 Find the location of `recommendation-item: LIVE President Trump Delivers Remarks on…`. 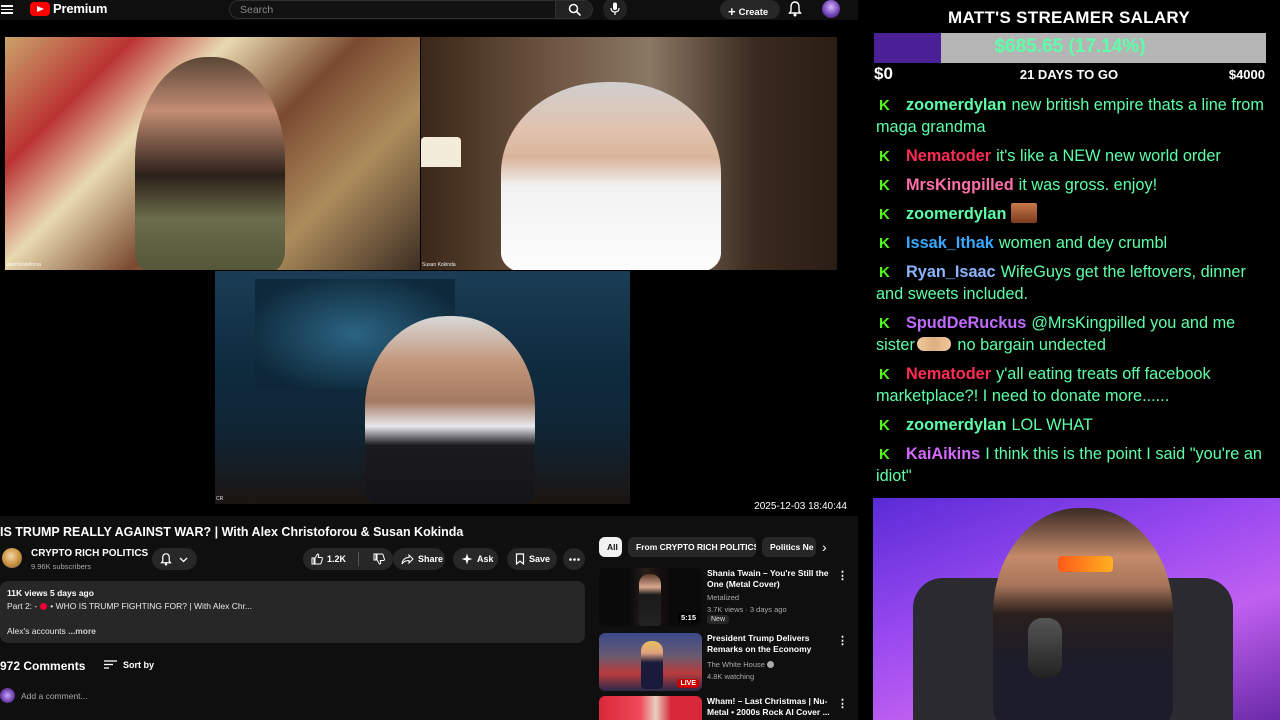

recommendation-item: LIVE President Trump Delivers Remarks on… is located at coordinates (724, 663).